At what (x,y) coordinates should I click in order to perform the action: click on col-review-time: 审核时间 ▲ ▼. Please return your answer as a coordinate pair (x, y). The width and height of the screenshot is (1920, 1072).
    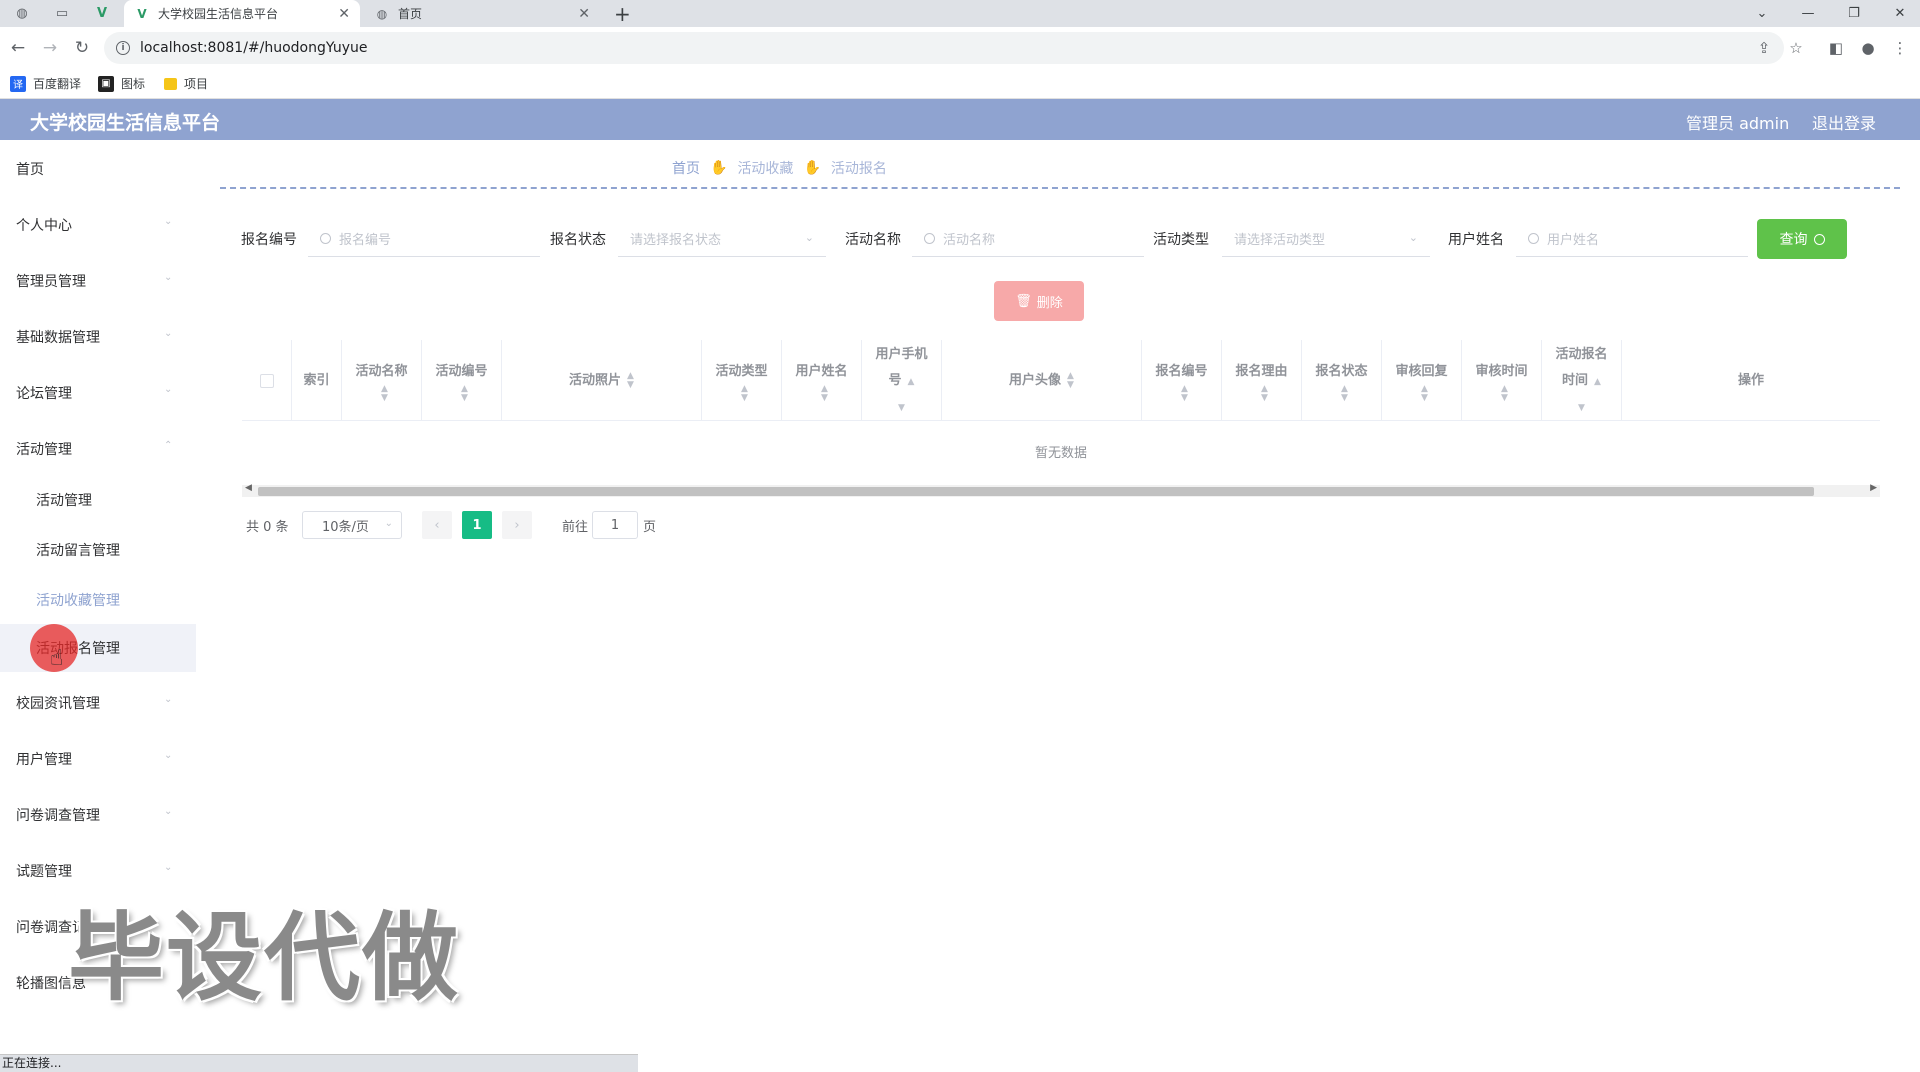
    Looking at the image, I should click on (1502, 380).